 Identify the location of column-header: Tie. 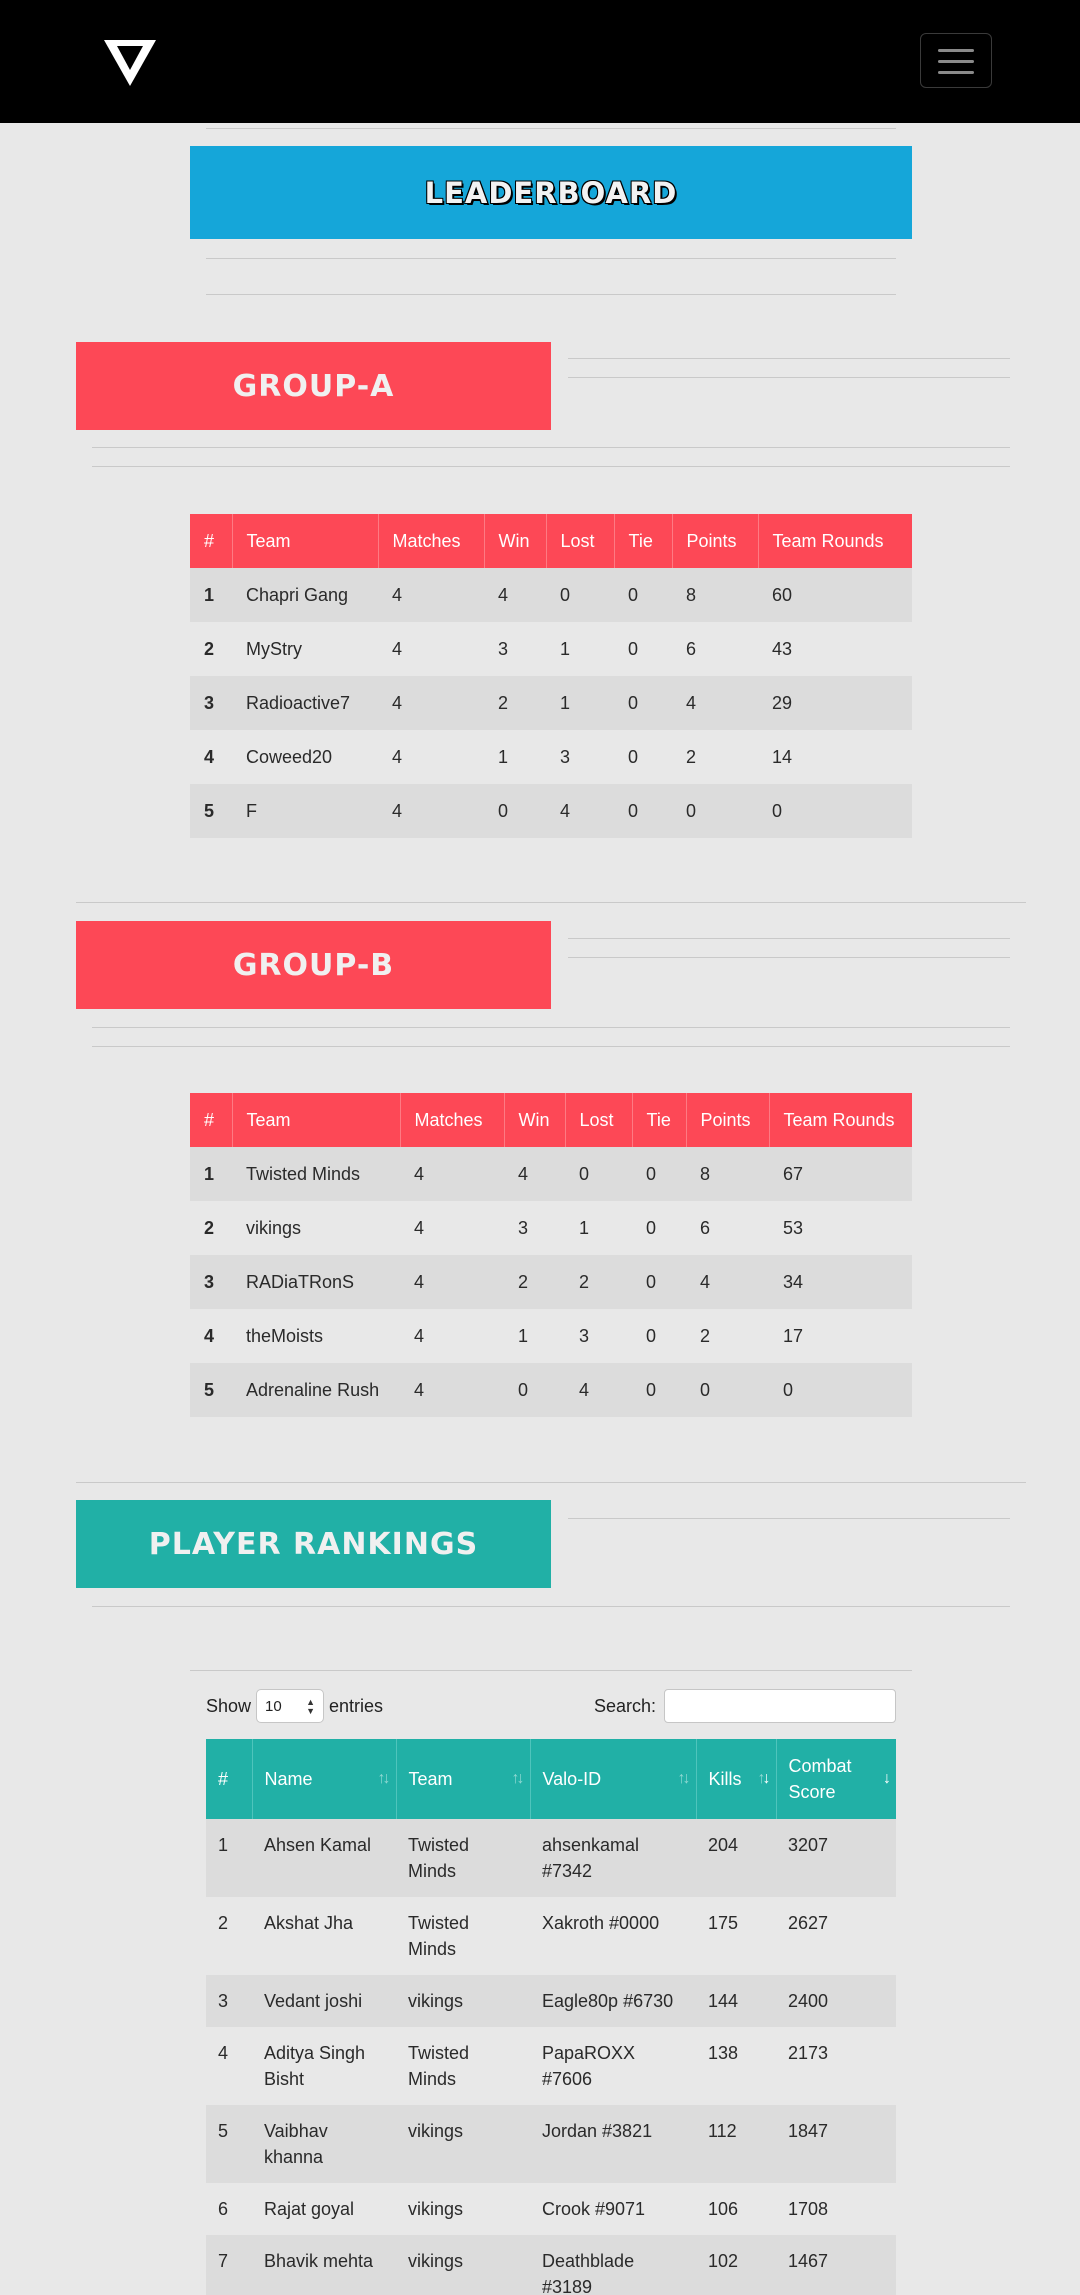
(643, 541).